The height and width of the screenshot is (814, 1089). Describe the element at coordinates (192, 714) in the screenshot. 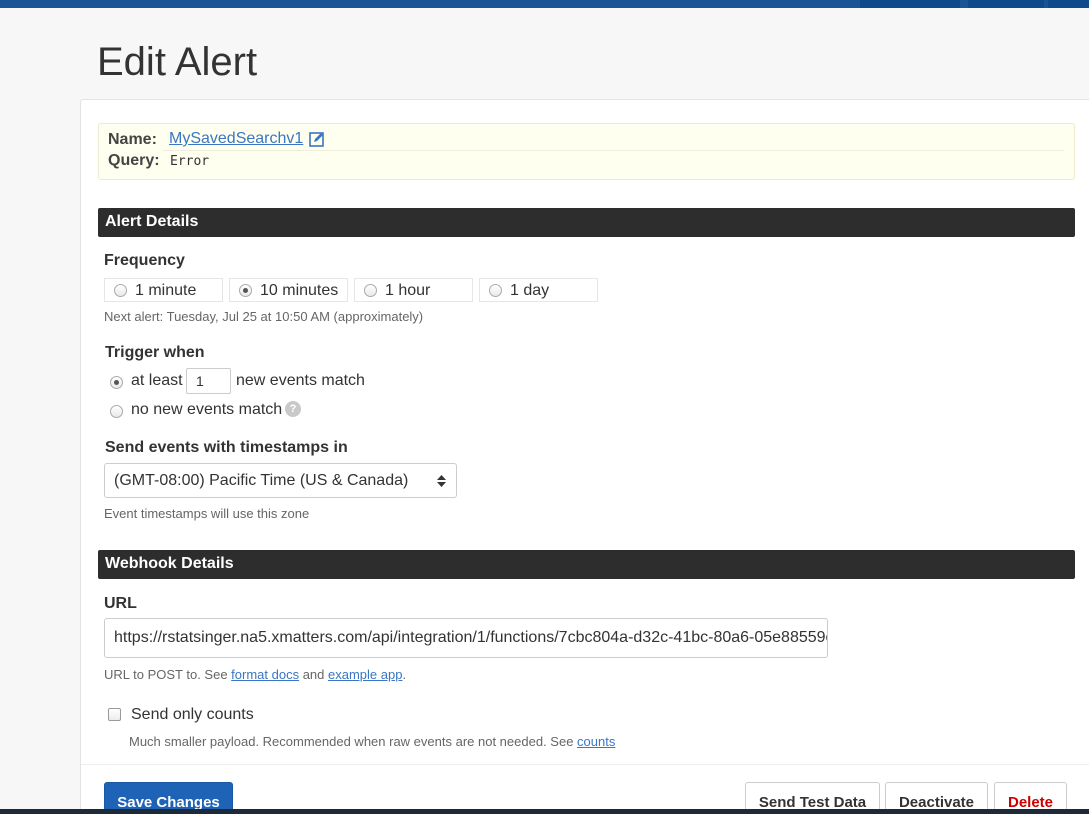

I see `send-only-counts-label: Send only counts` at that location.